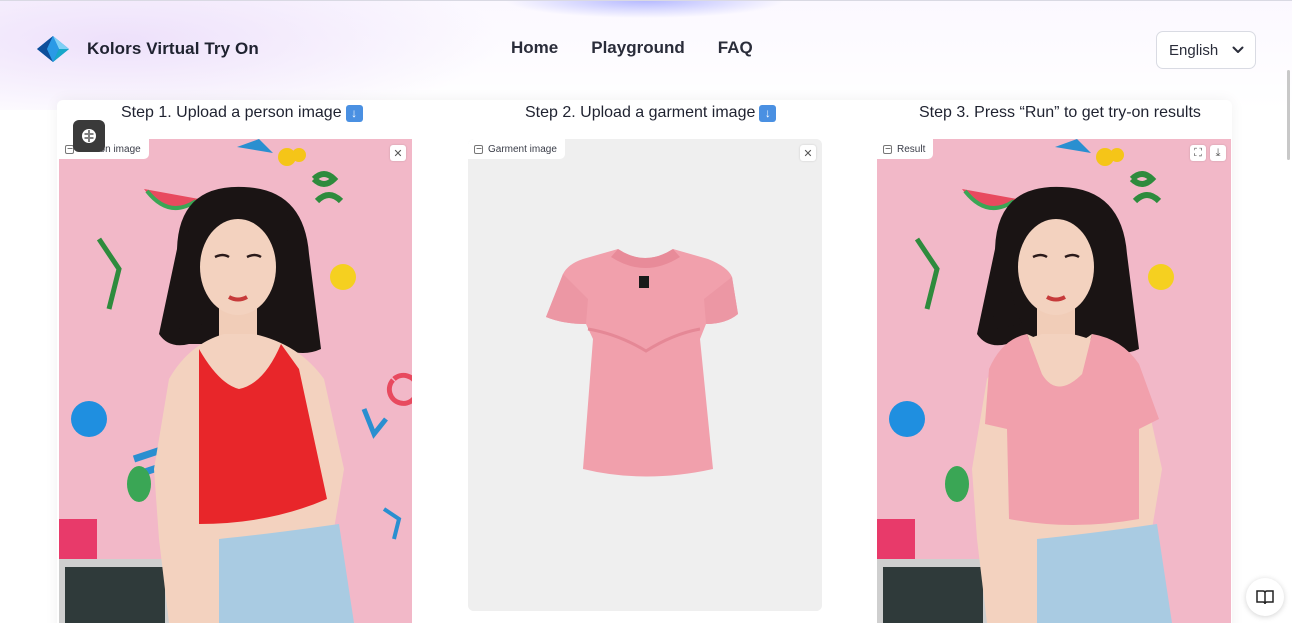  Describe the element at coordinates (522, 149) in the screenshot. I see `garment-image-label: Garment image` at that location.